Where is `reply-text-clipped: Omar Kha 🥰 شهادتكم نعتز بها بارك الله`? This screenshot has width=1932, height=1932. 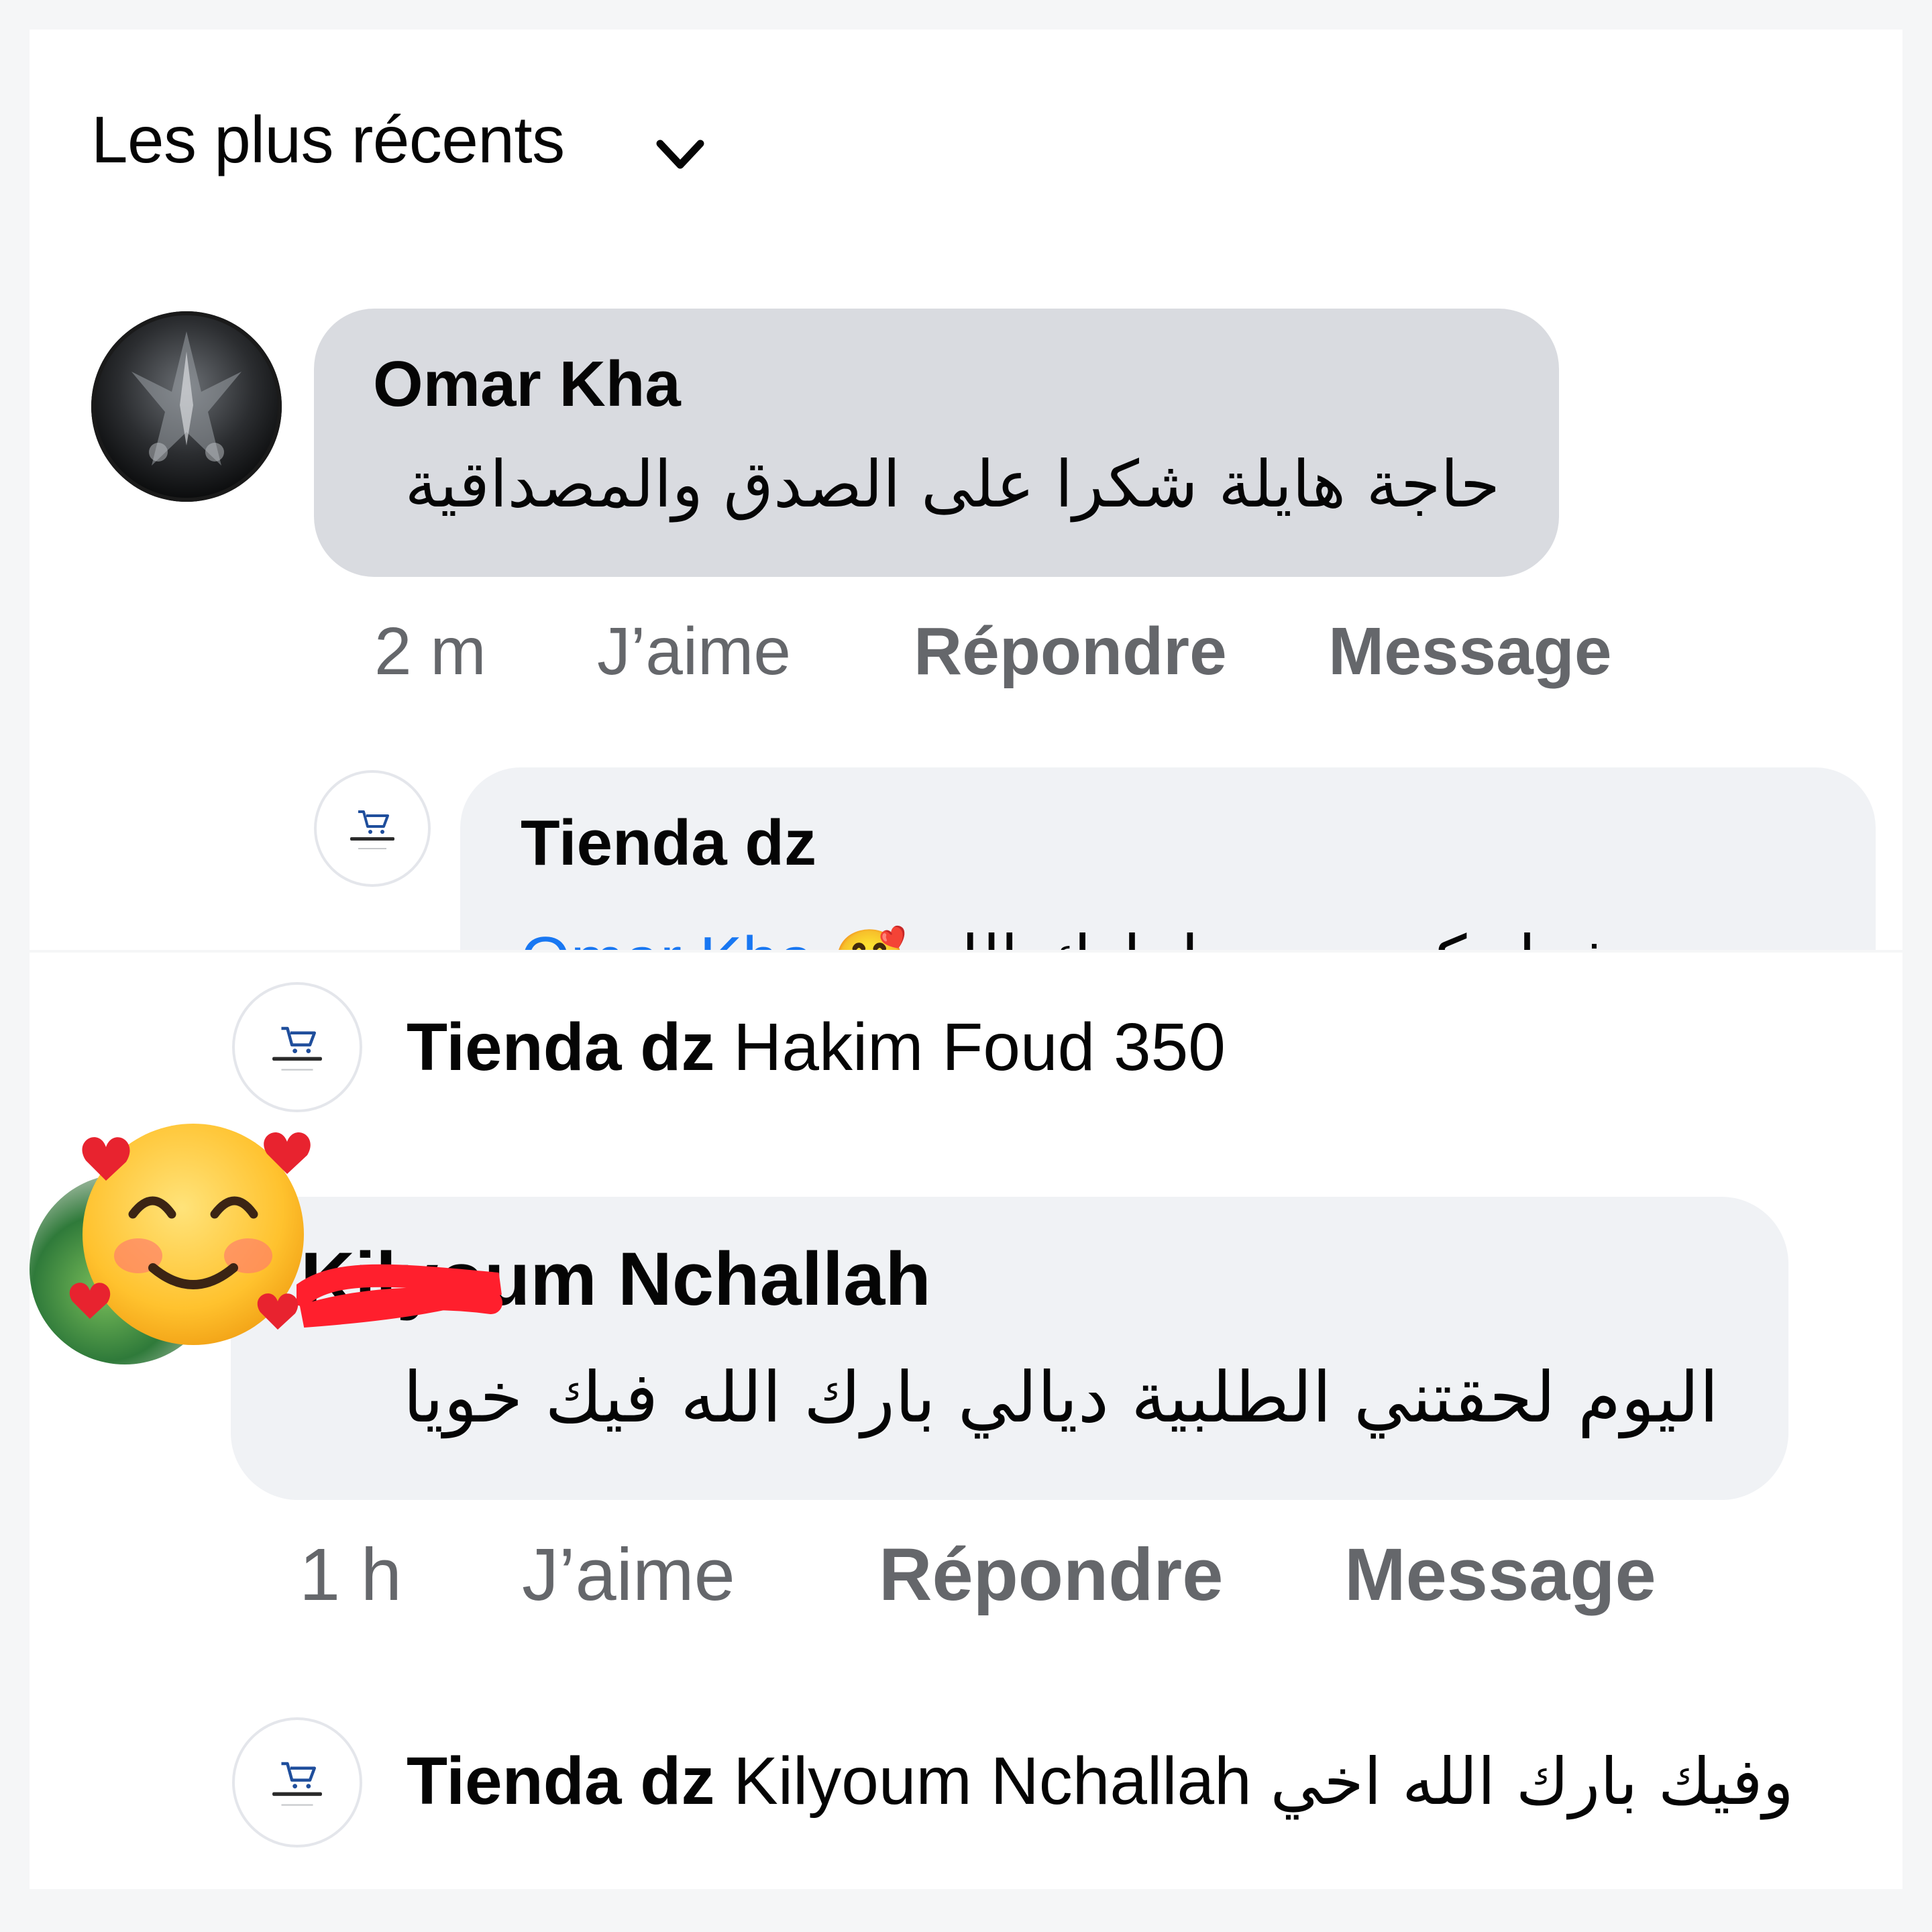
reply-text-clipped: Omar Kha 🥰 شهادتكم نعتز بها بارك الله is located at coordinates (1168, 936).